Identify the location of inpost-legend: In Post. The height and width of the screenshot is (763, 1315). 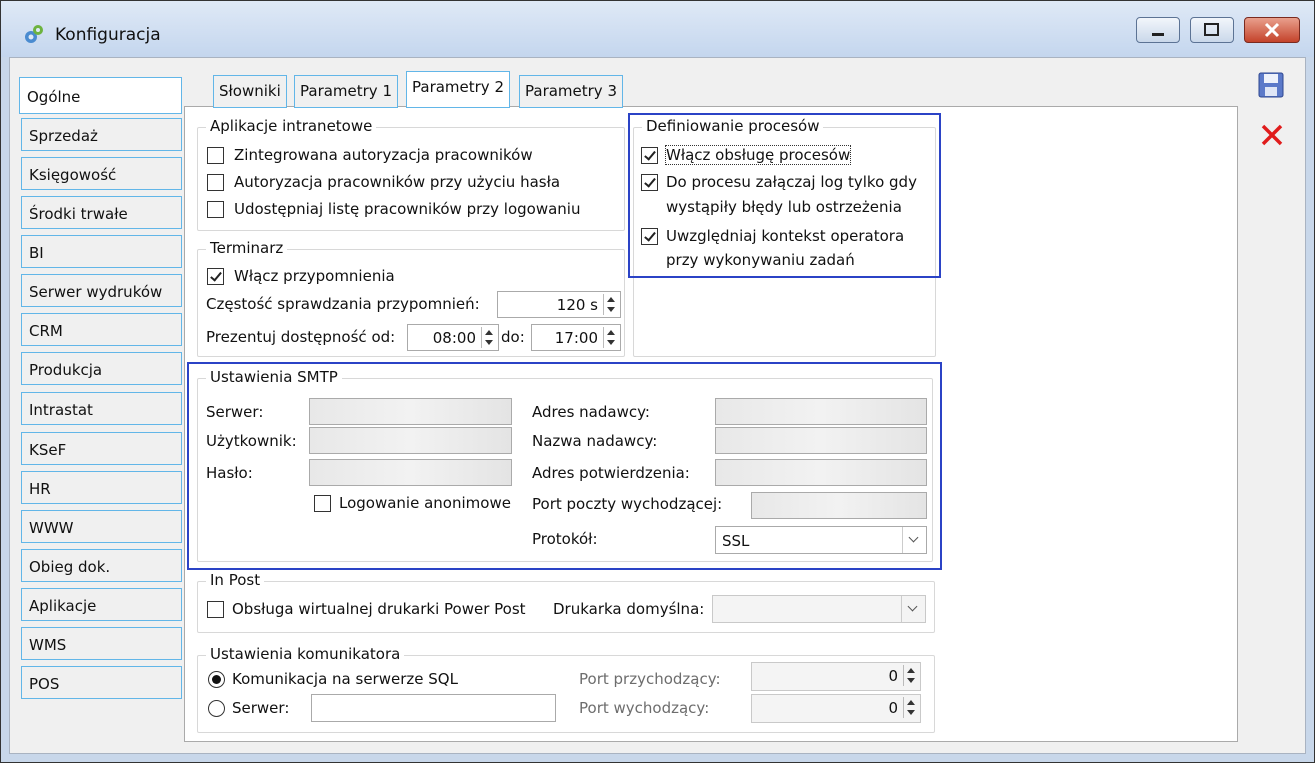
(235, 580).